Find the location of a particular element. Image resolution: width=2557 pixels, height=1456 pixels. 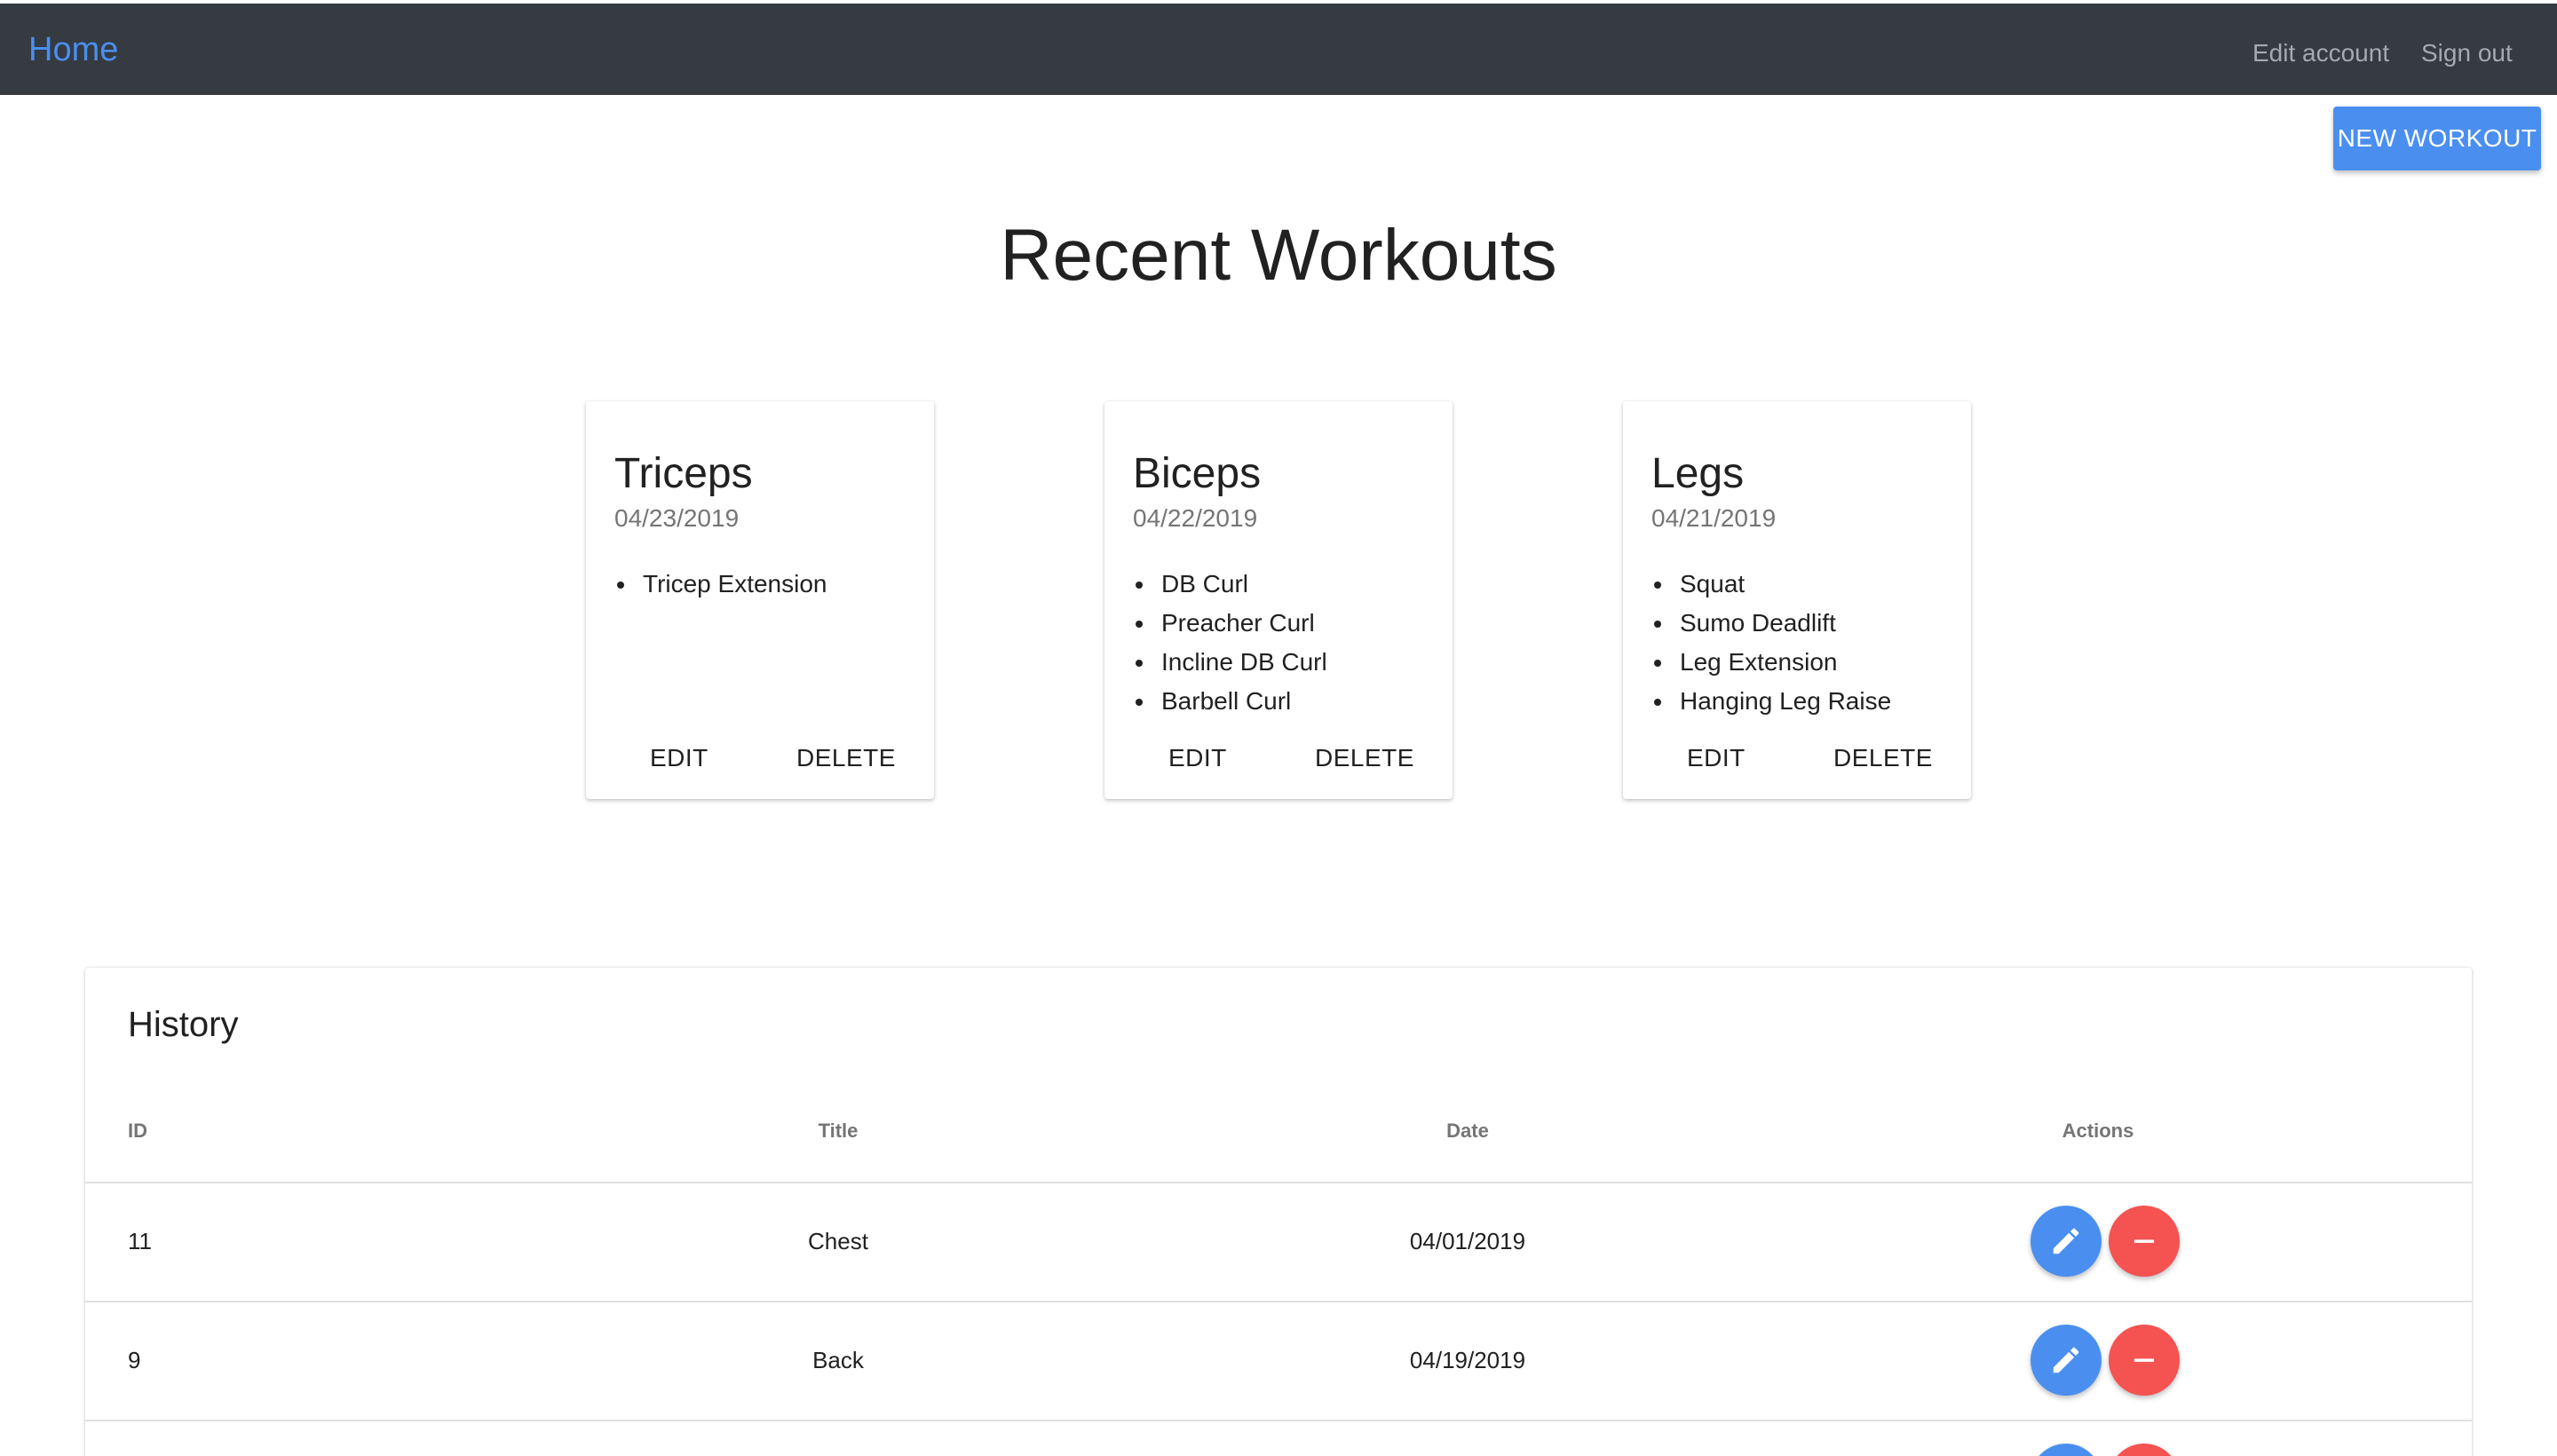

exercise-item: Barbell Curl is located at coordinates (1230, 701).